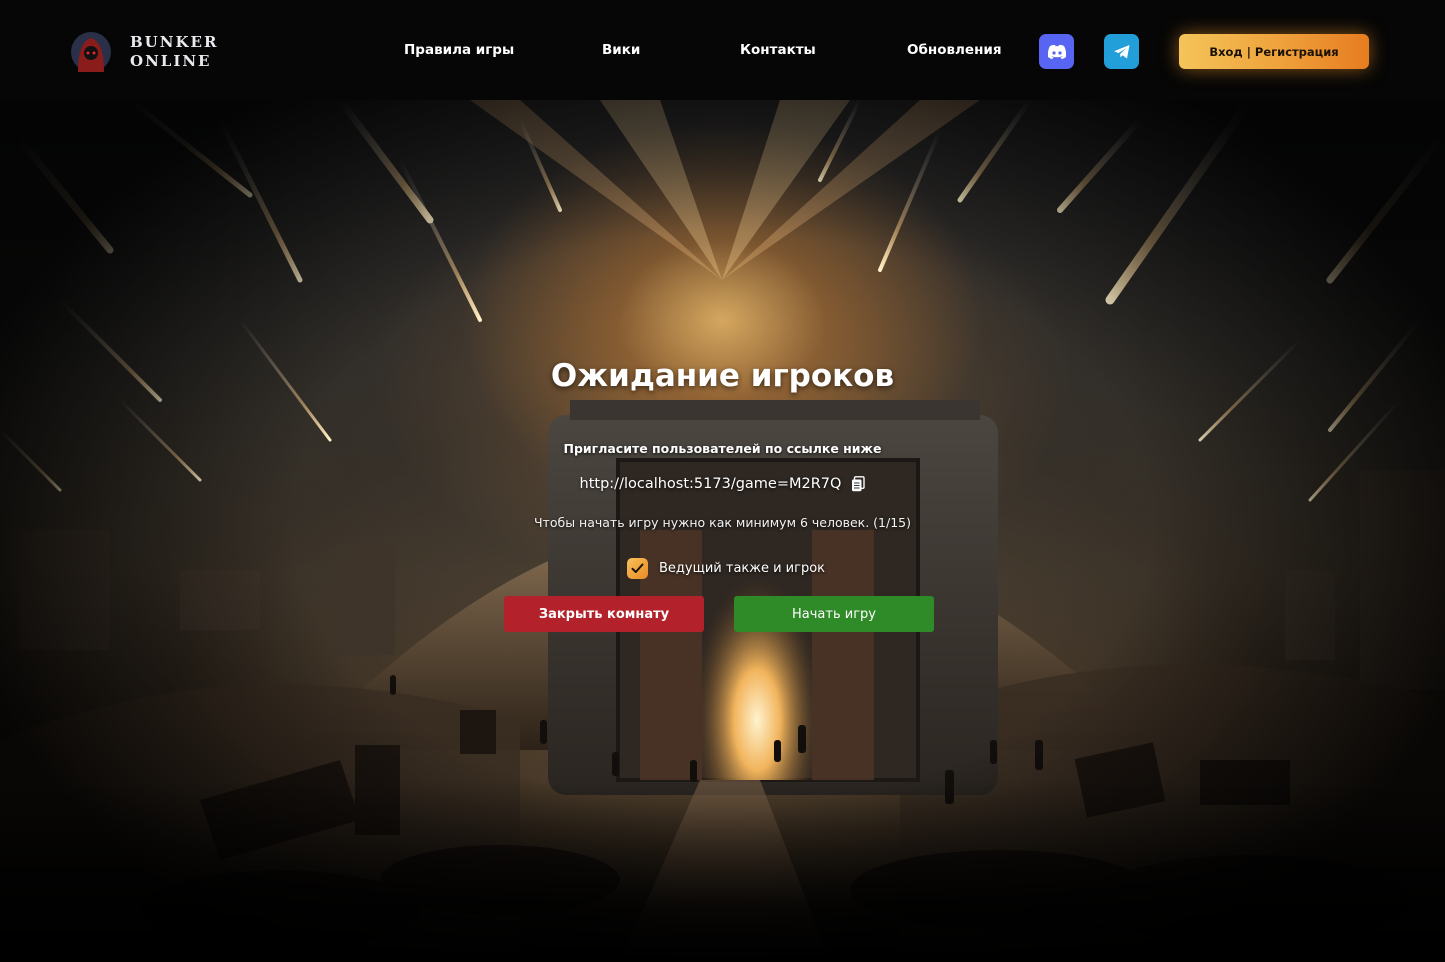 The image size is (1445, 962). Describe the element at coordinates (1274, 51) in the screenshot. I see `login-register-button: Вход | Регистрация` at that location.